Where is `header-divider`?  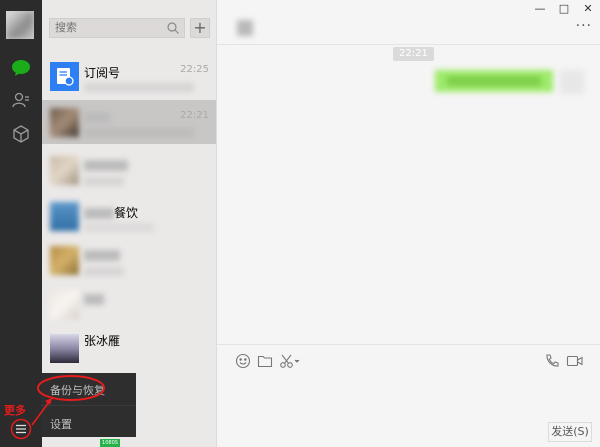
header-divider is located at coordinates (408, 44).